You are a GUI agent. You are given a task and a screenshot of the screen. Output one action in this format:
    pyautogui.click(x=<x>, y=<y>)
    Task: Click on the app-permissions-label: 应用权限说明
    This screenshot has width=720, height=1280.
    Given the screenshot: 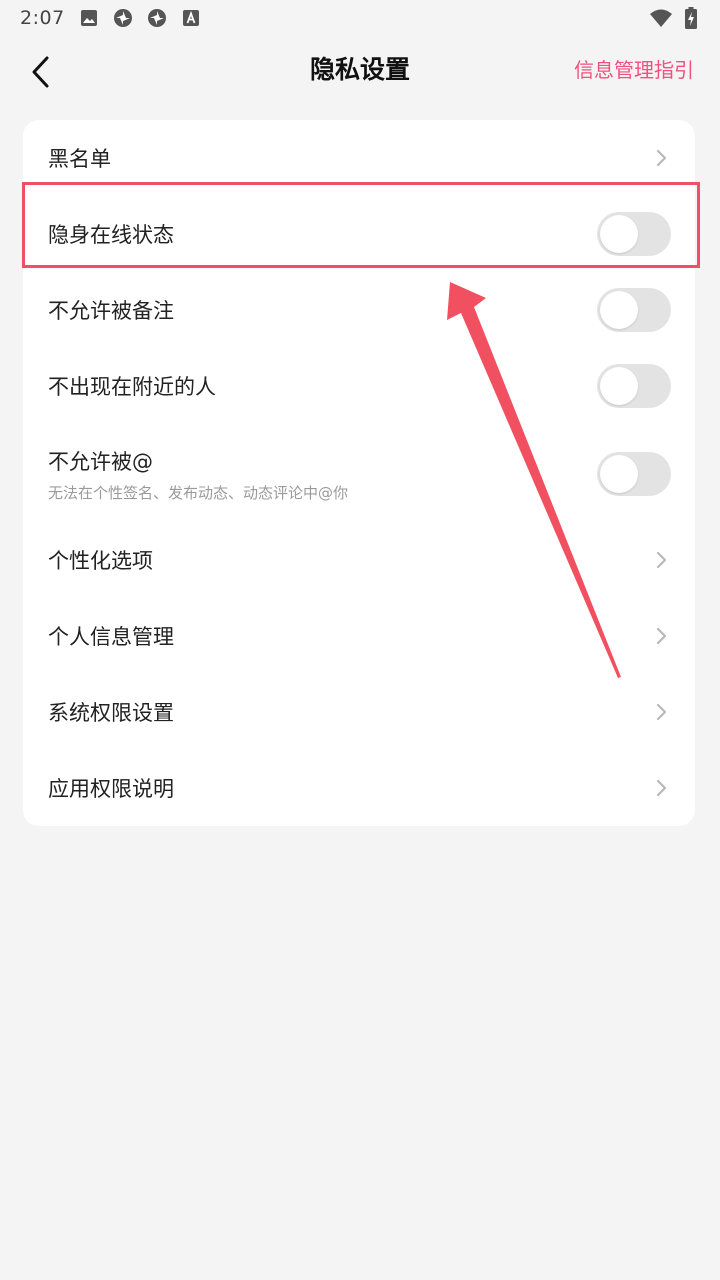 What is the action you would take?
    pyautogui.click(x=111, y=789)
    